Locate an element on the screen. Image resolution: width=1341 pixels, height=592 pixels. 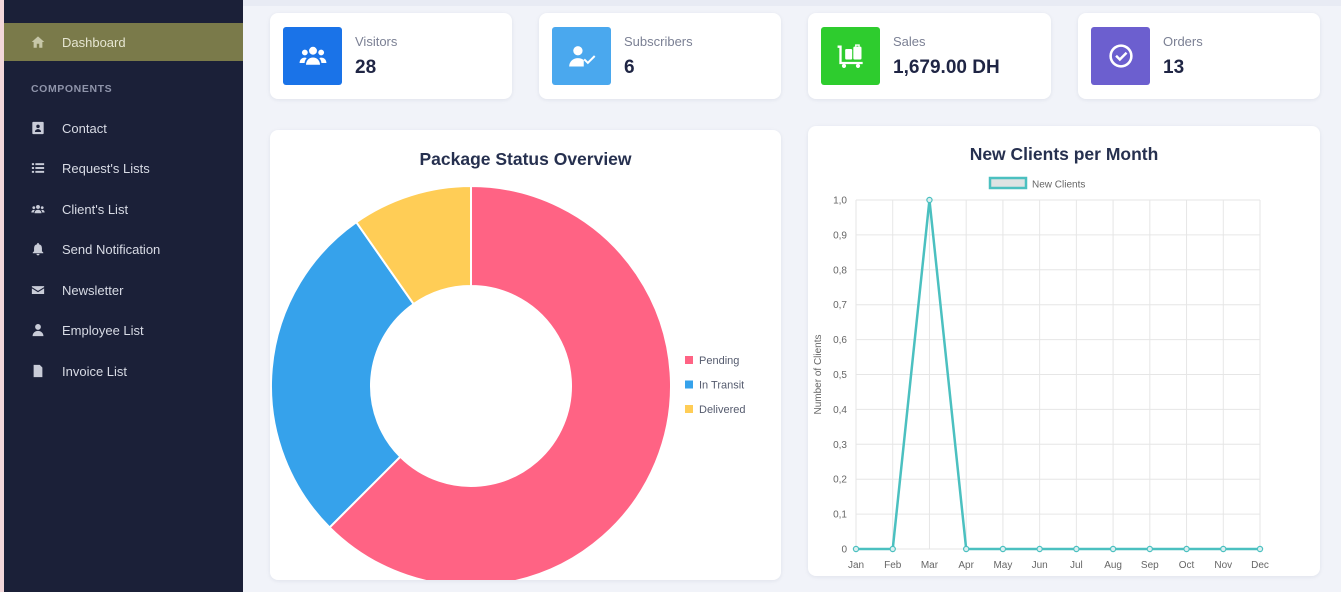
user-check-icon is located at coordinates (581, 56).